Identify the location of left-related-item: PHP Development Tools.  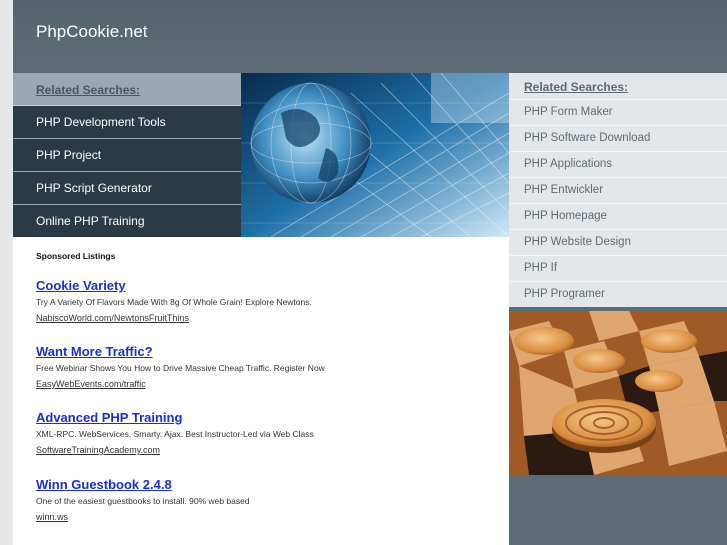
(127, 122).